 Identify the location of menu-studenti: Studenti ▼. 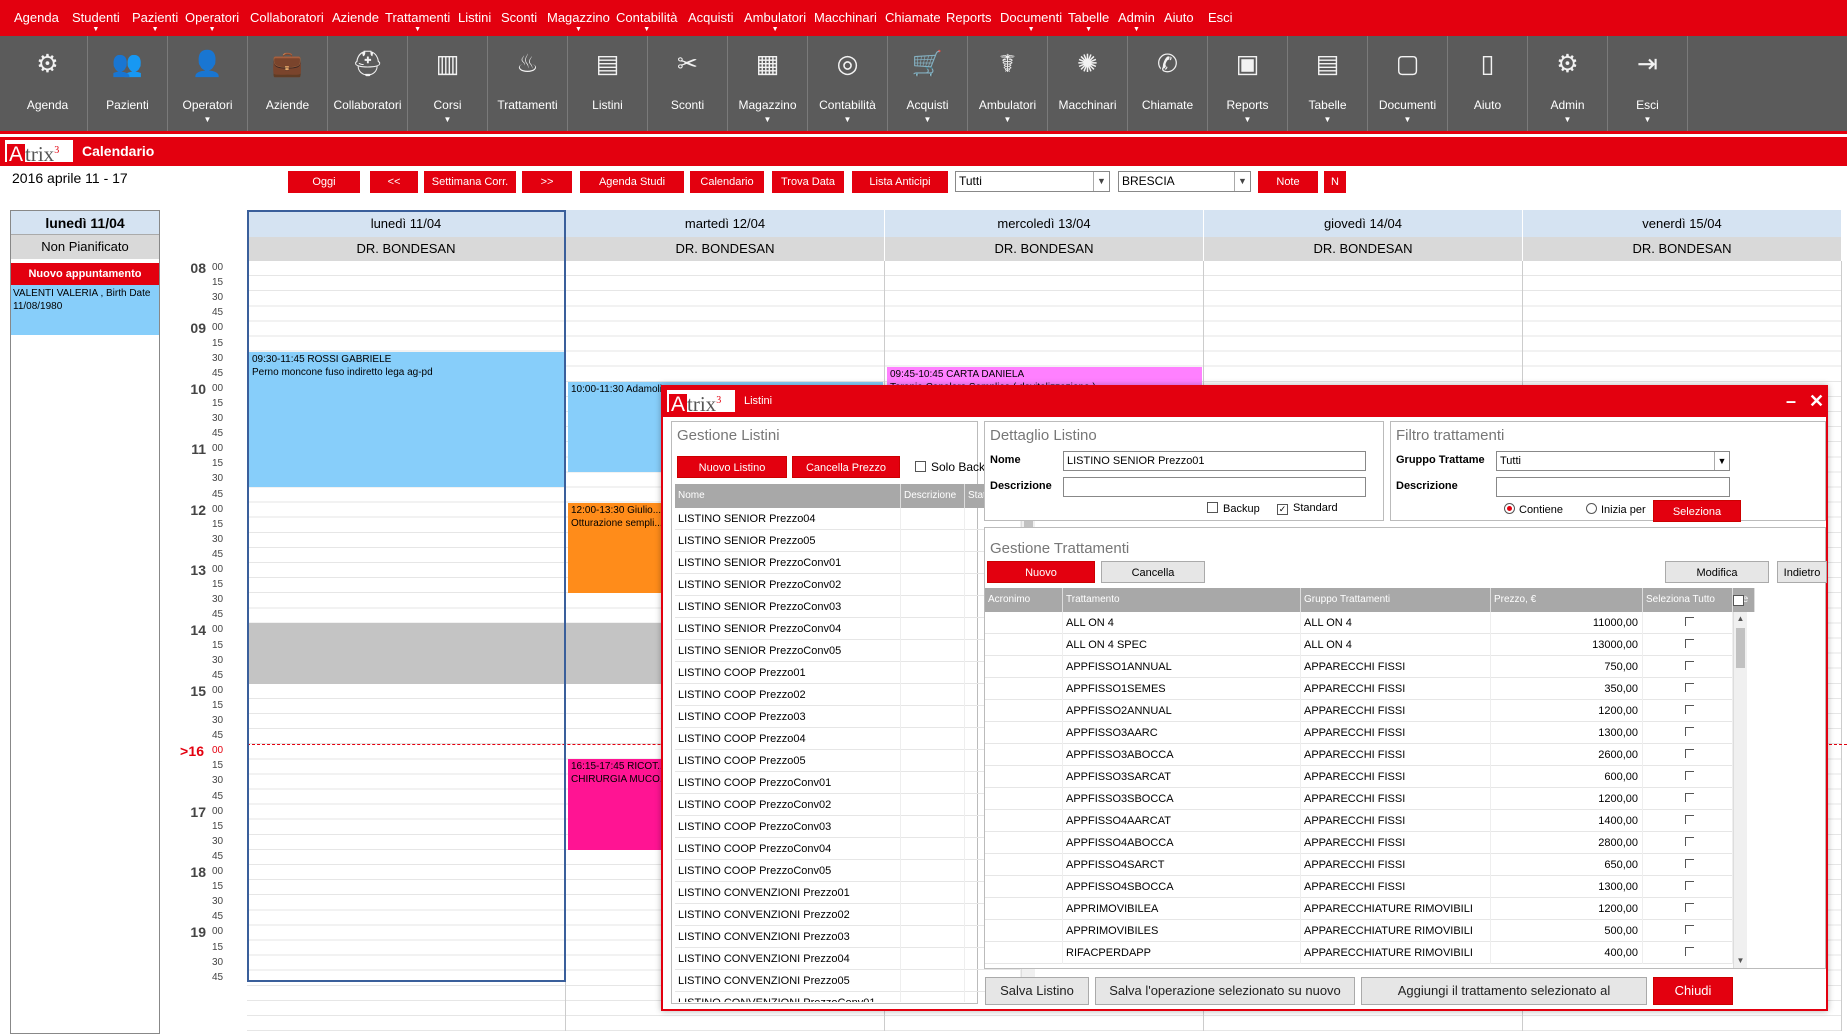
(96, 21).